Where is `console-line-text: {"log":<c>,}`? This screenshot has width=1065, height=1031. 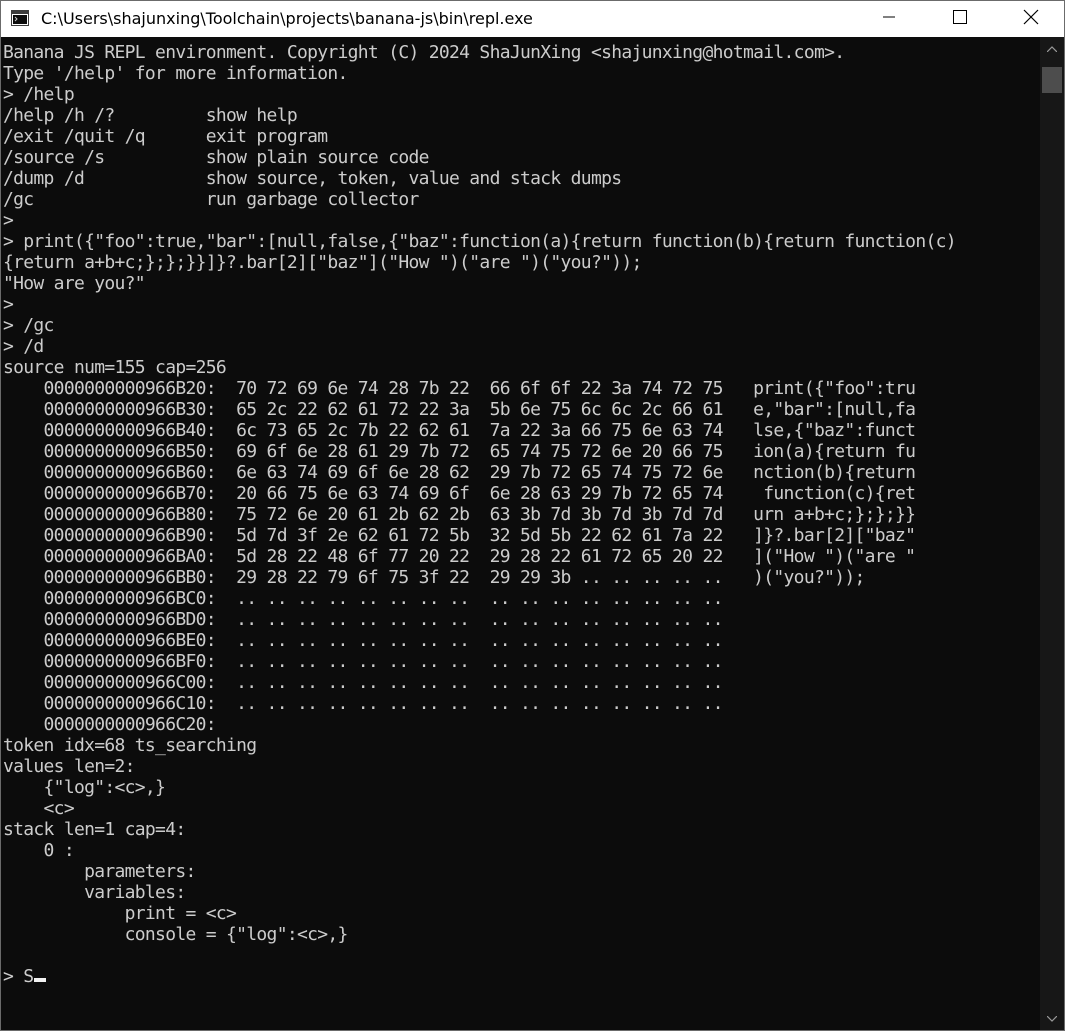
console-line-text: {"log":<c>,} is located at coordinates (84, 787).